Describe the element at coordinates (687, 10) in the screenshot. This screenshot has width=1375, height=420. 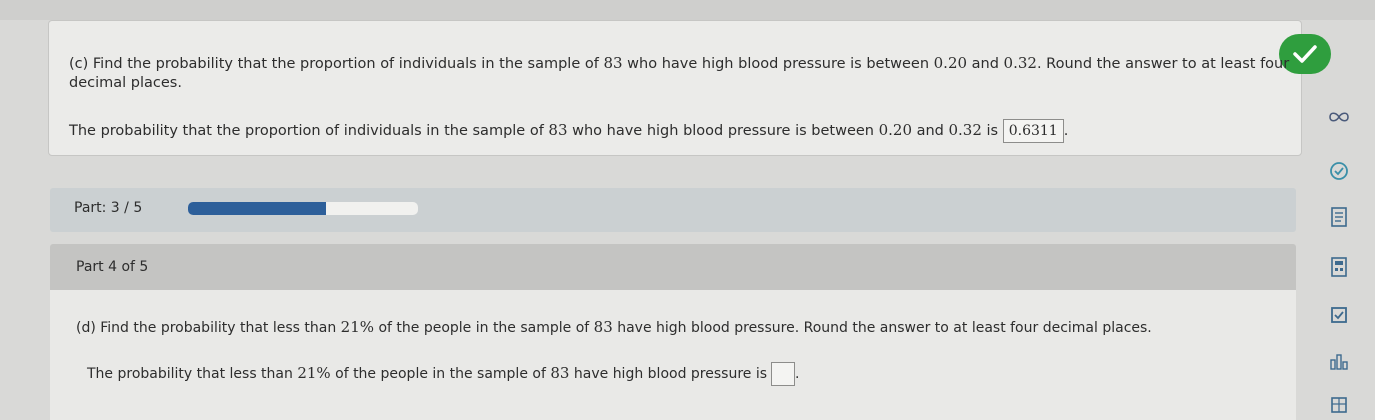
I see `top-strip` at that location.